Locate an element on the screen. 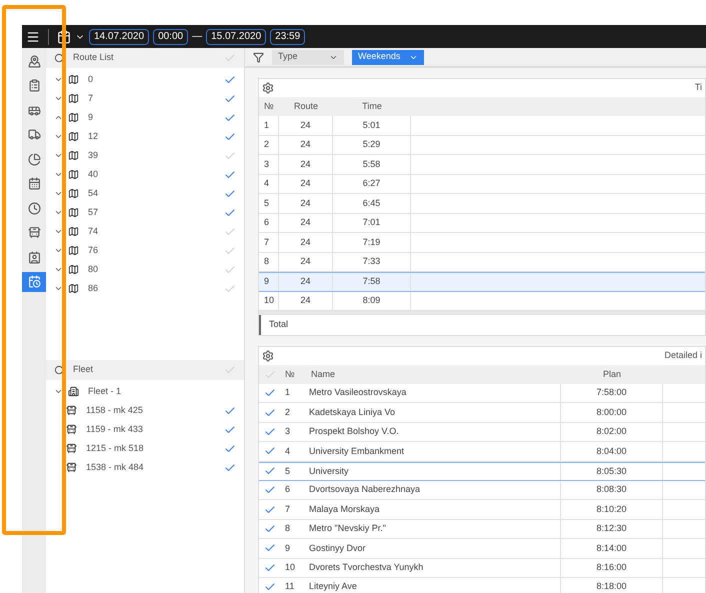 Image resolution: width=706 pixels, height=593 pixels. start-date-field: 14.07.2020 is located at coordinates (119, 36).